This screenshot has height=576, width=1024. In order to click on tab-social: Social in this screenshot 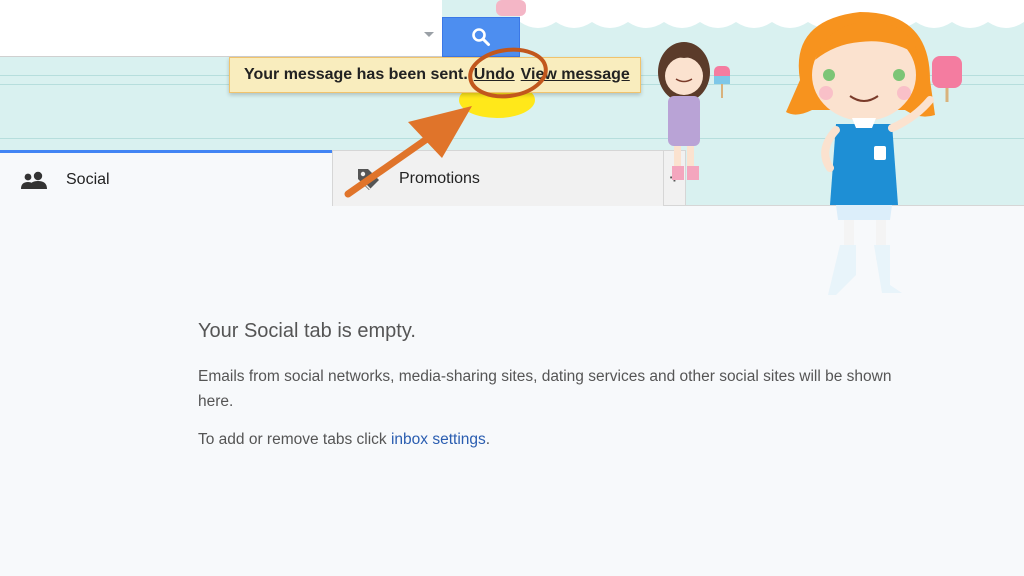, I will do `click(166, 178)`.